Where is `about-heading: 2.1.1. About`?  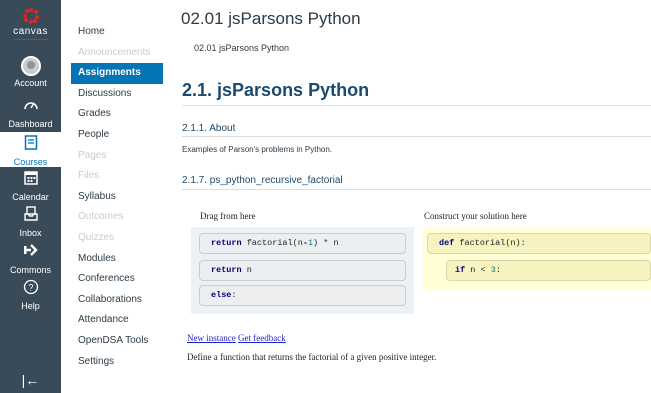 about-heading: 2.1.1. About is located at coordinates (209, 128).